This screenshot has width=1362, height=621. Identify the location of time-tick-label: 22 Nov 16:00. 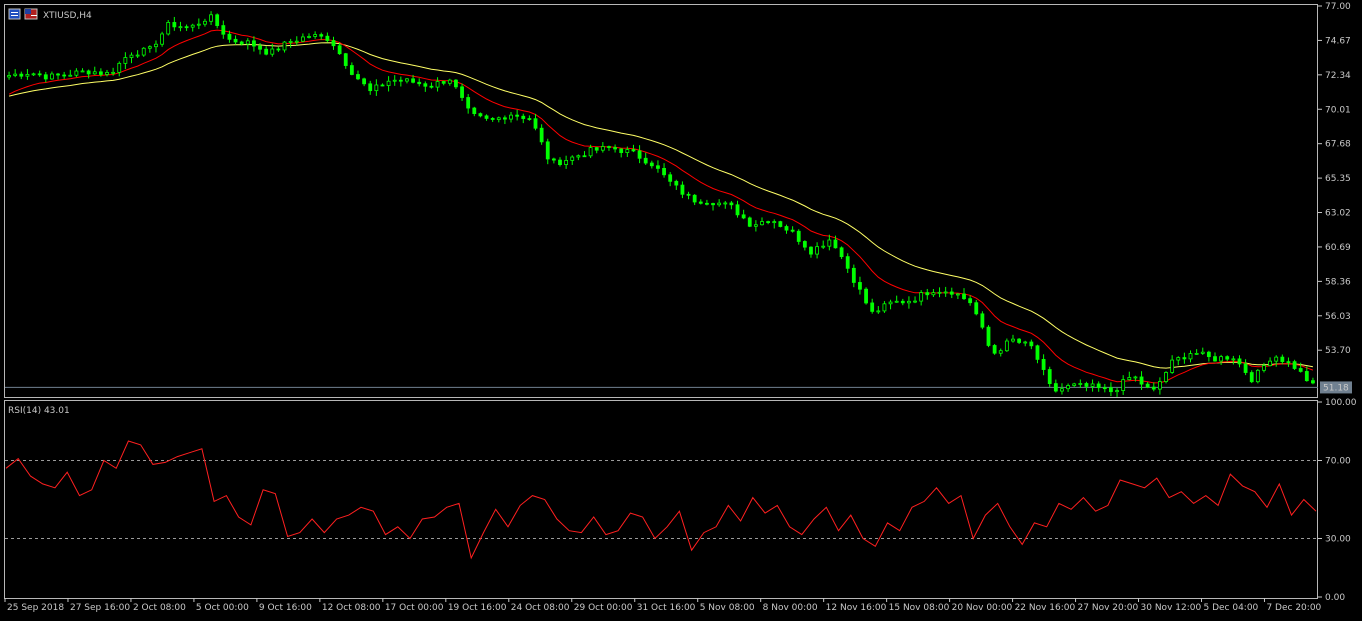
(1045, 608).